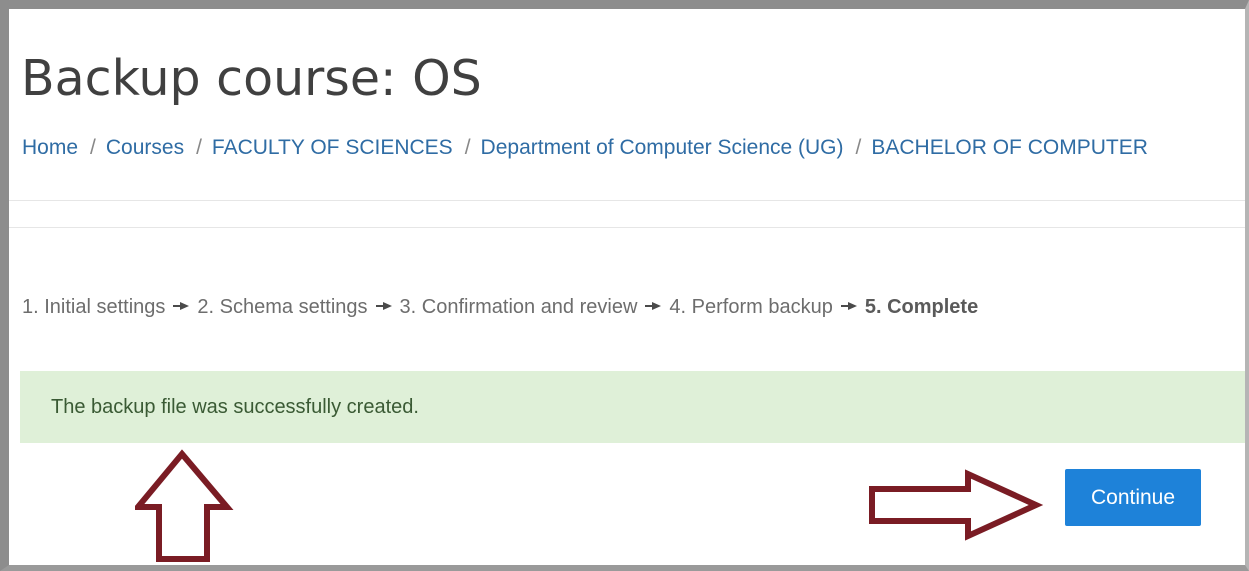  What do you see at coordinates (1133, 497) in the screenshot?
I see `continue-button: Continue` at bounding box center [1133, 497].